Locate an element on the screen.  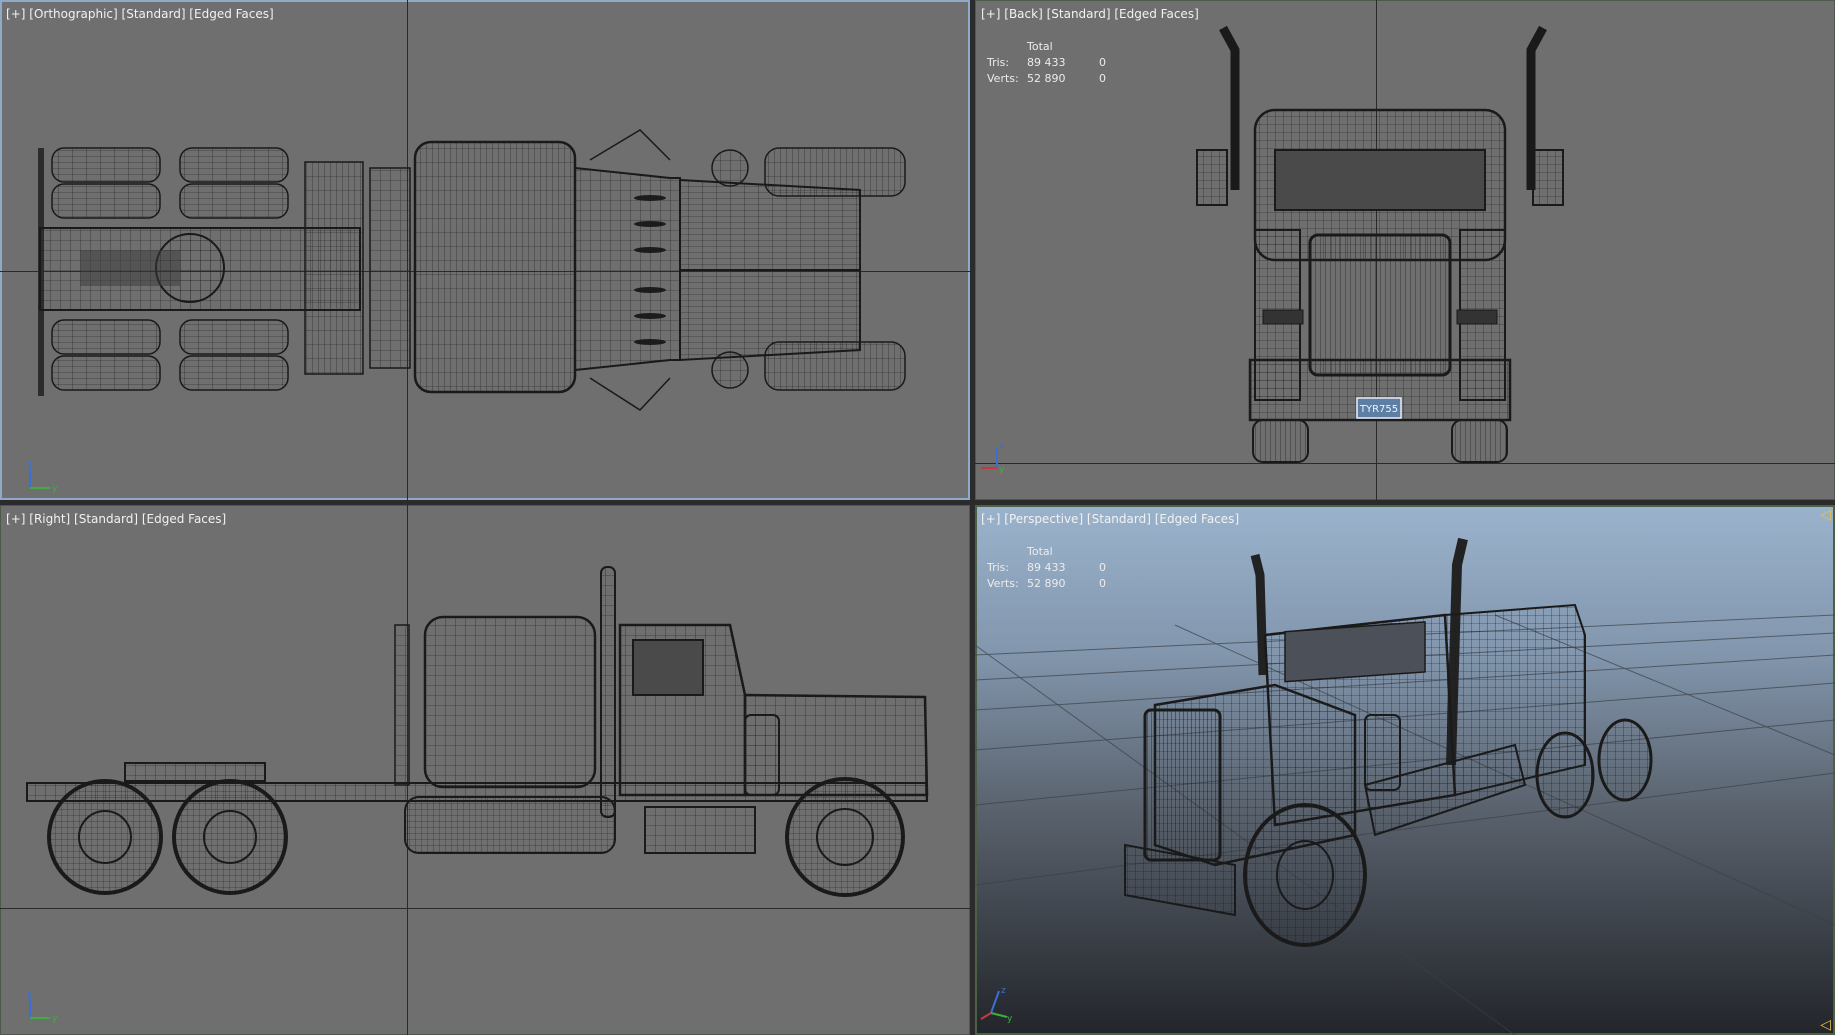
license-plate-text: TYR755 is located at coordinates (1378, 409).